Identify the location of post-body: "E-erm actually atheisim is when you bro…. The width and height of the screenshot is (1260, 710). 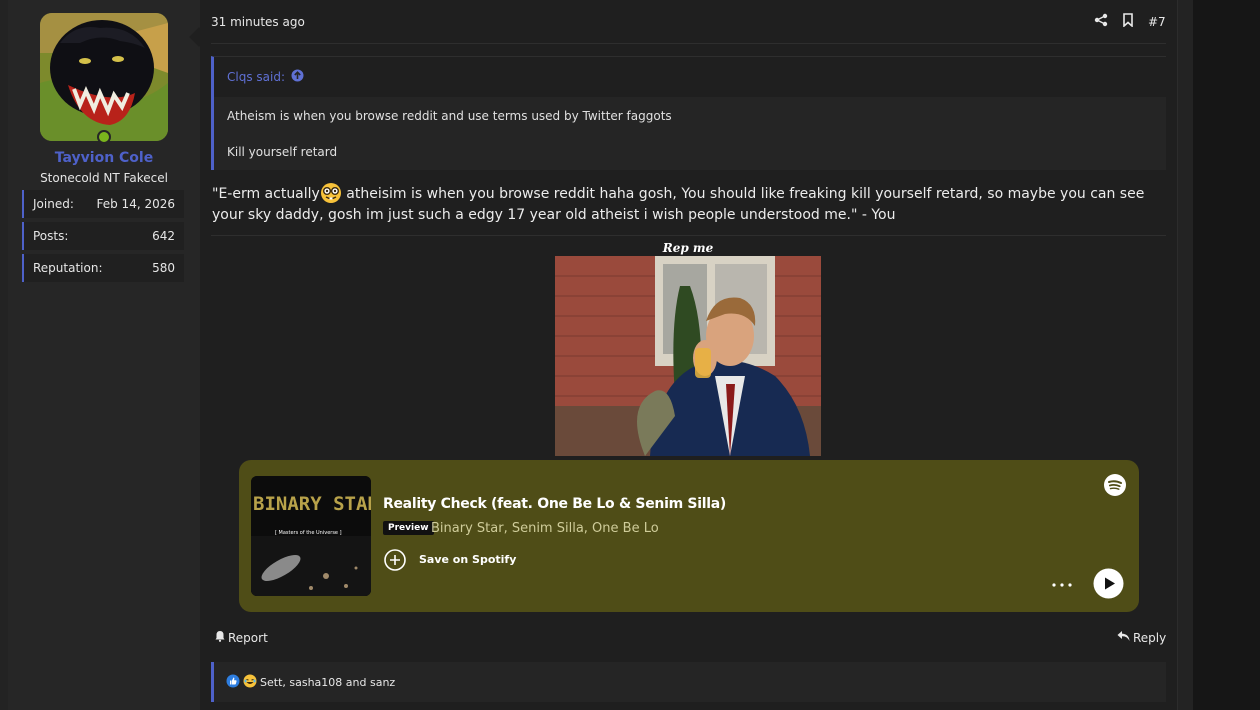
(689, 204).